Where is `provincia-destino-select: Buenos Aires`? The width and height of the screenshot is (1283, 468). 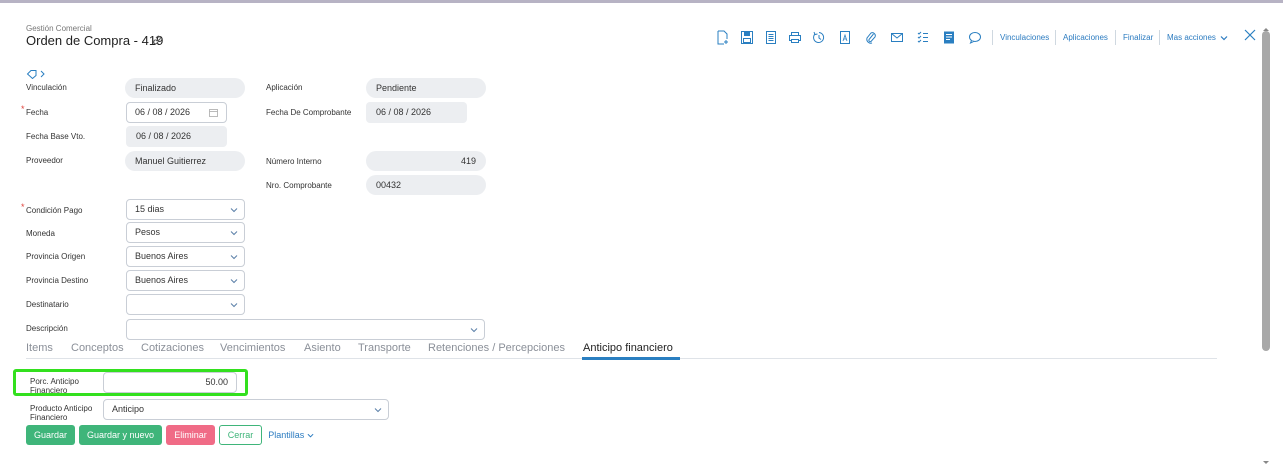
provincia-destino-select: Buenos Aires is located at coordinates (185, 280).